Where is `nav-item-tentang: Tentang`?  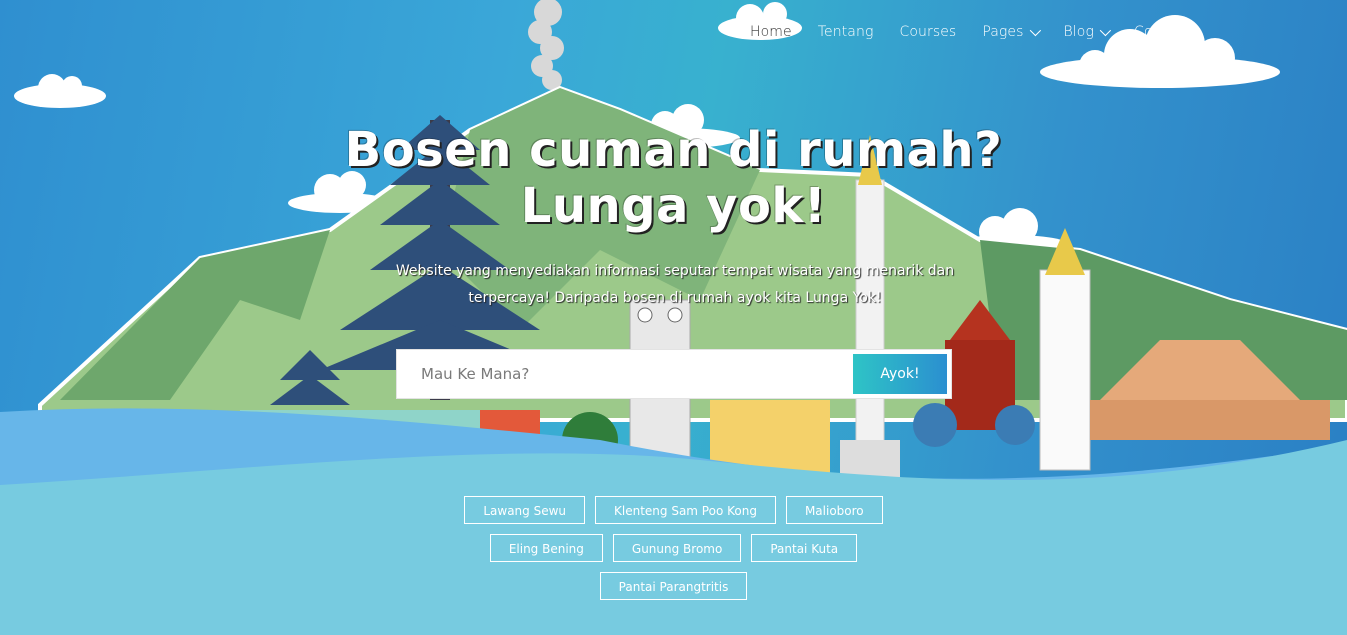 nav-item-tentang: Tentang is located at coordinates (846, 32).